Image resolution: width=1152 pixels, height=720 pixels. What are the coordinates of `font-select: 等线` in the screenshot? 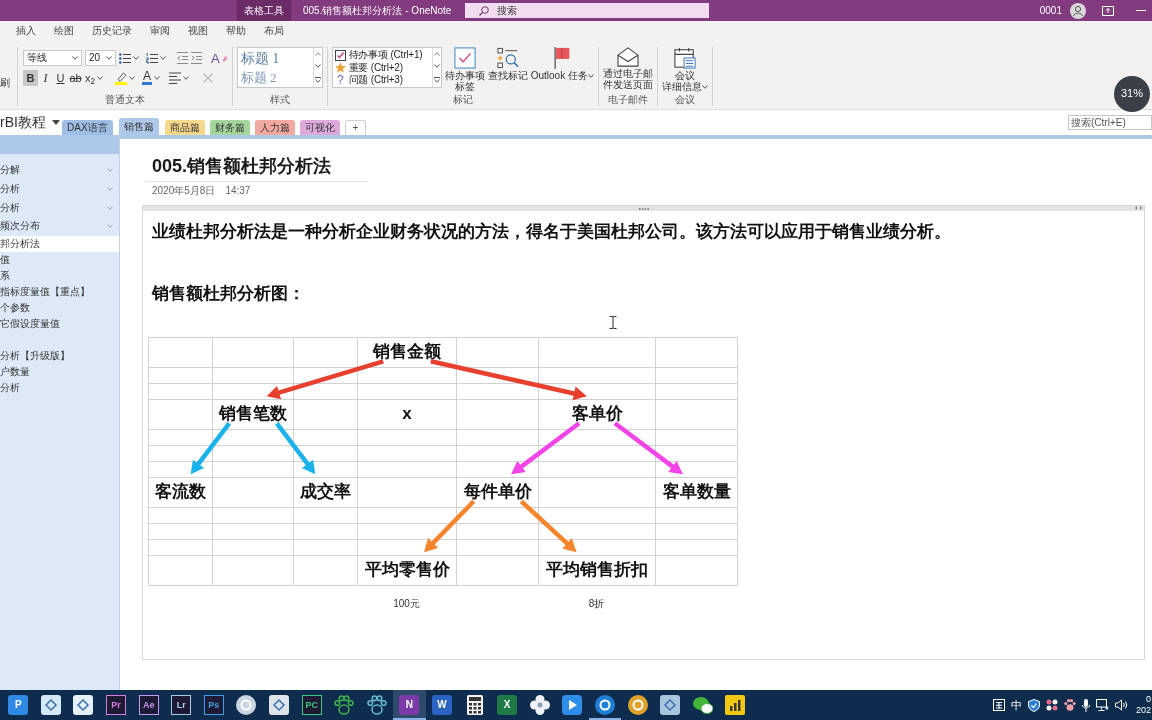 It's located at (52, 58).